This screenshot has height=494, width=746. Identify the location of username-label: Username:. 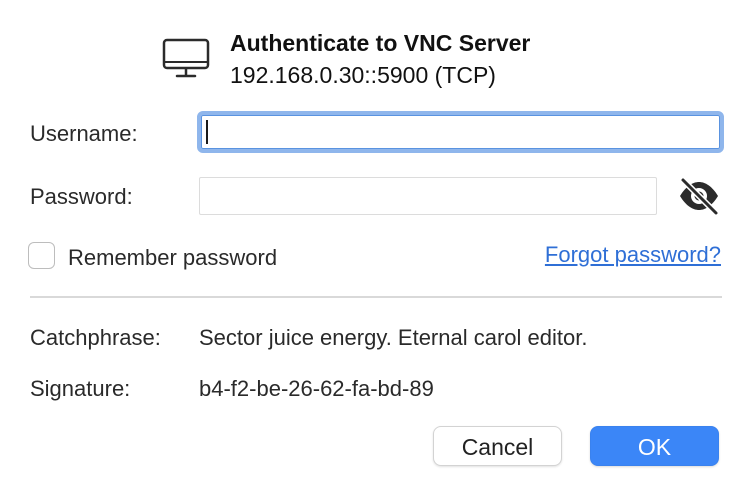
(84, 133).